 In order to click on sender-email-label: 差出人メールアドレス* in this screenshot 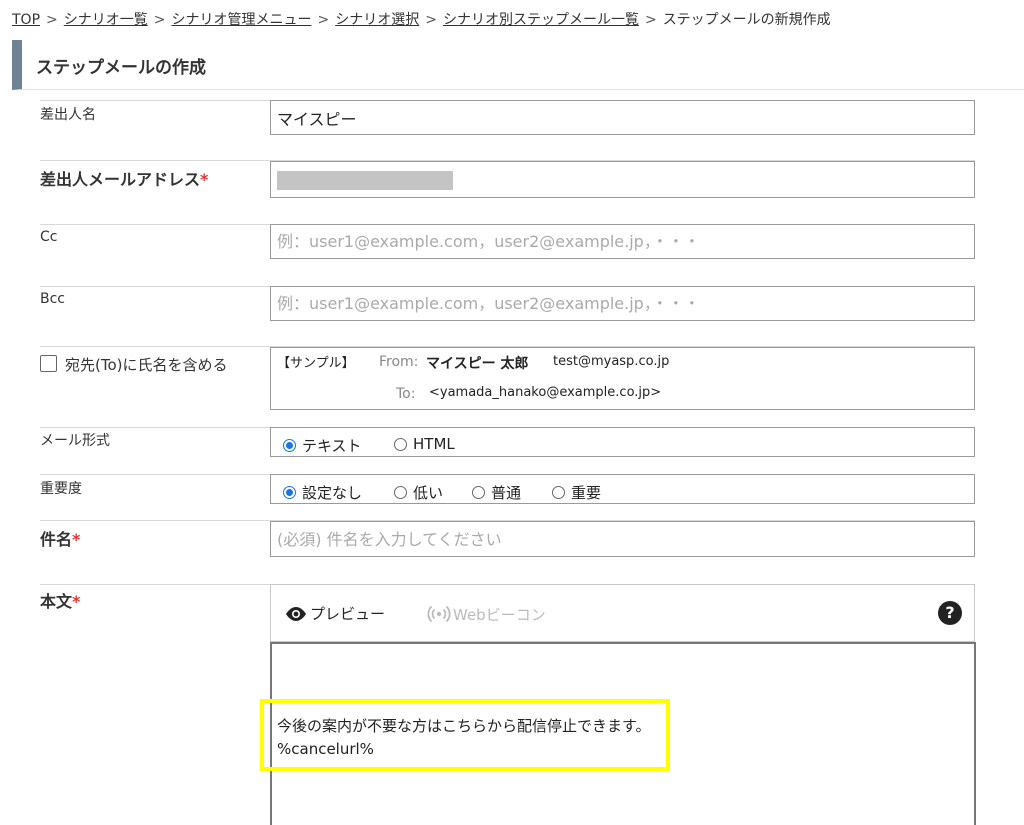, I will do `click(124, 179)`.